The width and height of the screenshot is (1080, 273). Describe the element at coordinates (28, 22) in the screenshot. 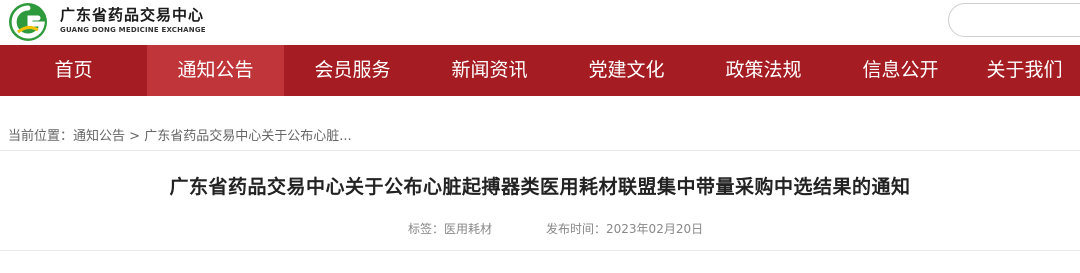

I see `site-logo-icon` at that location.